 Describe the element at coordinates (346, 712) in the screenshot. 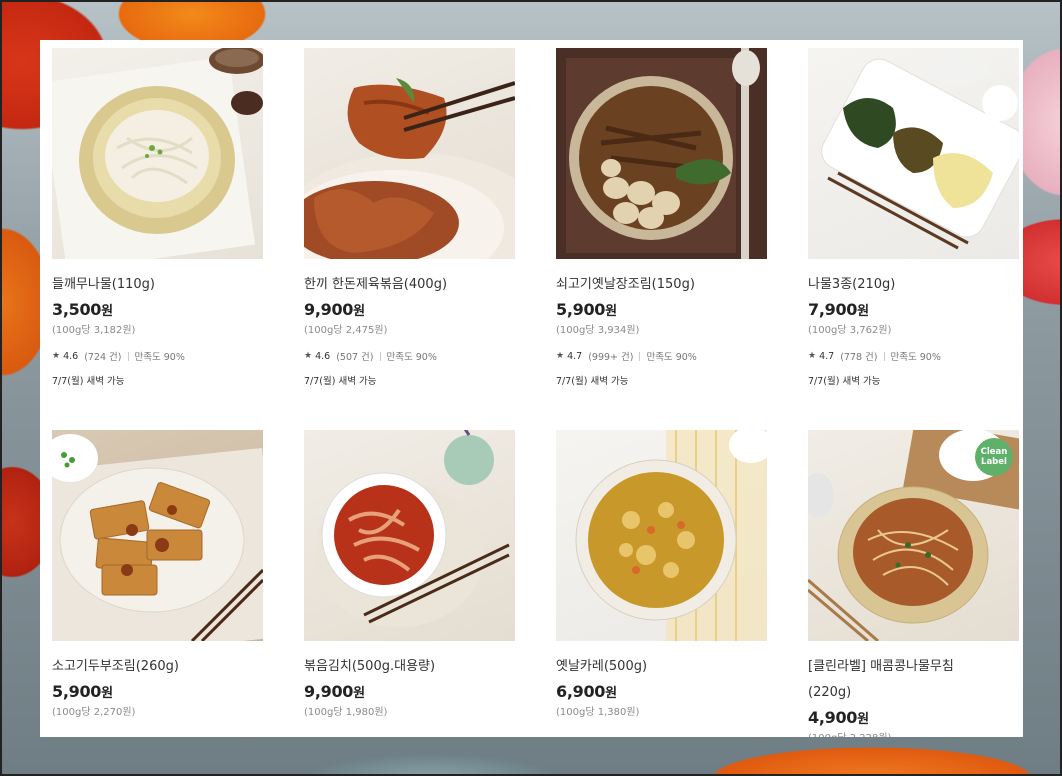

I see `unit-price: (100g당 1,980원)` at that location.